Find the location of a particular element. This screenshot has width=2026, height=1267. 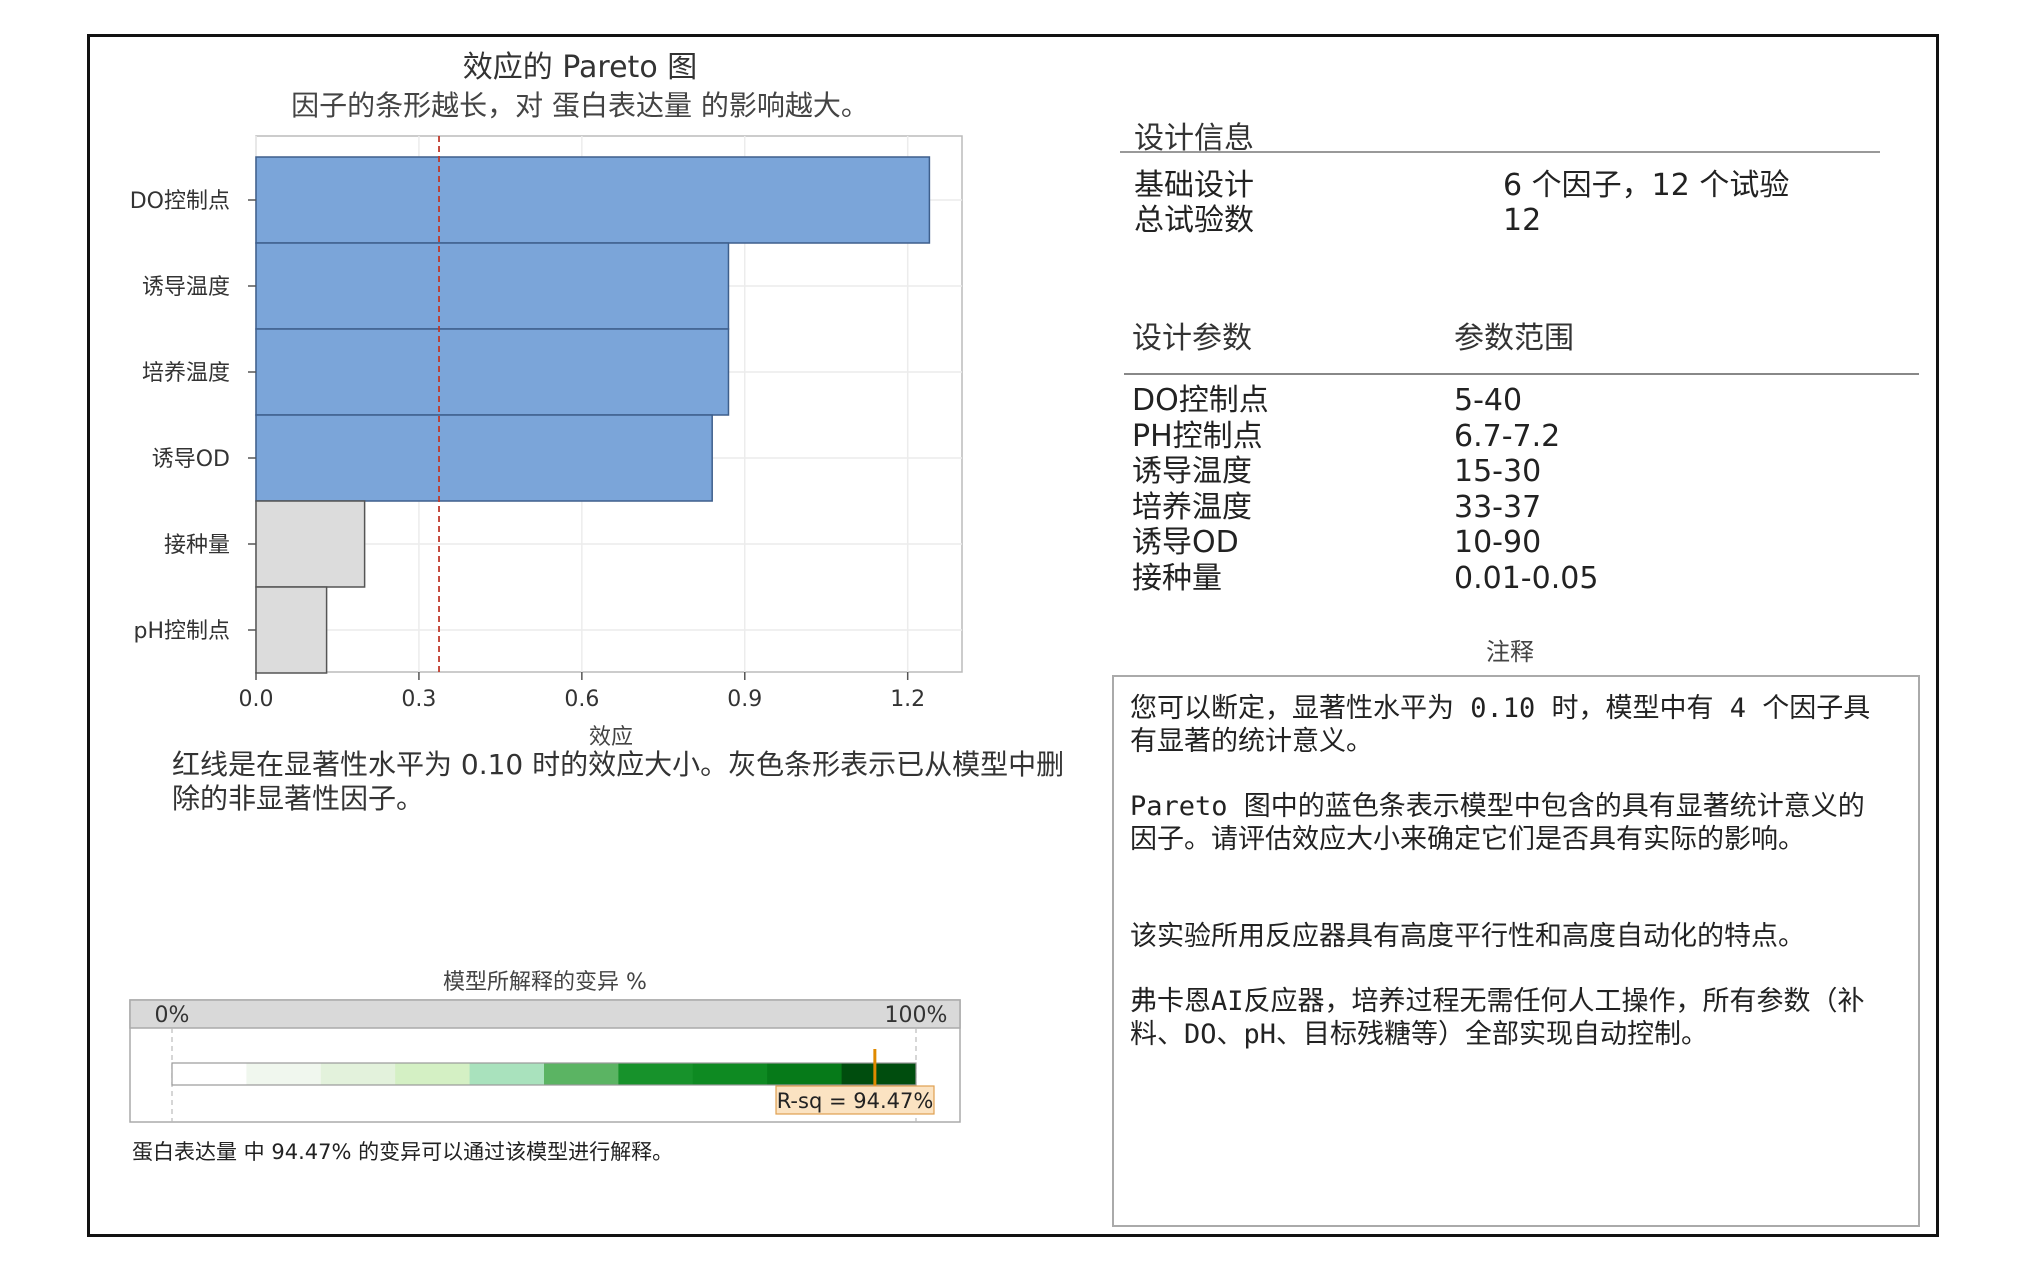

param-name: 诱导温度 is located at coordinates (1192, 471).